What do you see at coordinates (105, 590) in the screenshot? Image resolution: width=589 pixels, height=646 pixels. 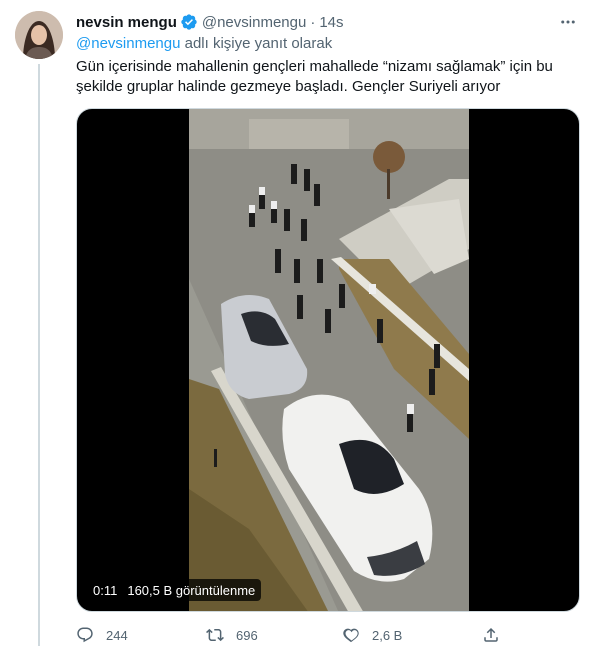 I see `video-duration: 0:11` at bounding box center [105, 590].